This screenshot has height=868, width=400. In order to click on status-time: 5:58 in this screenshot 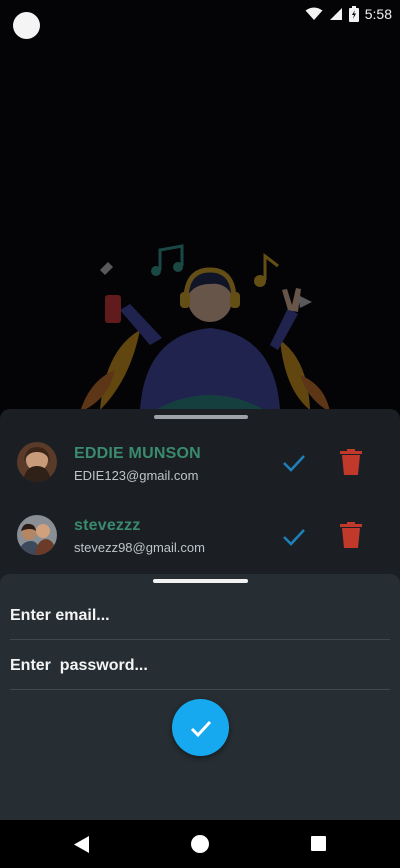, I will do `click(378, 14)`.